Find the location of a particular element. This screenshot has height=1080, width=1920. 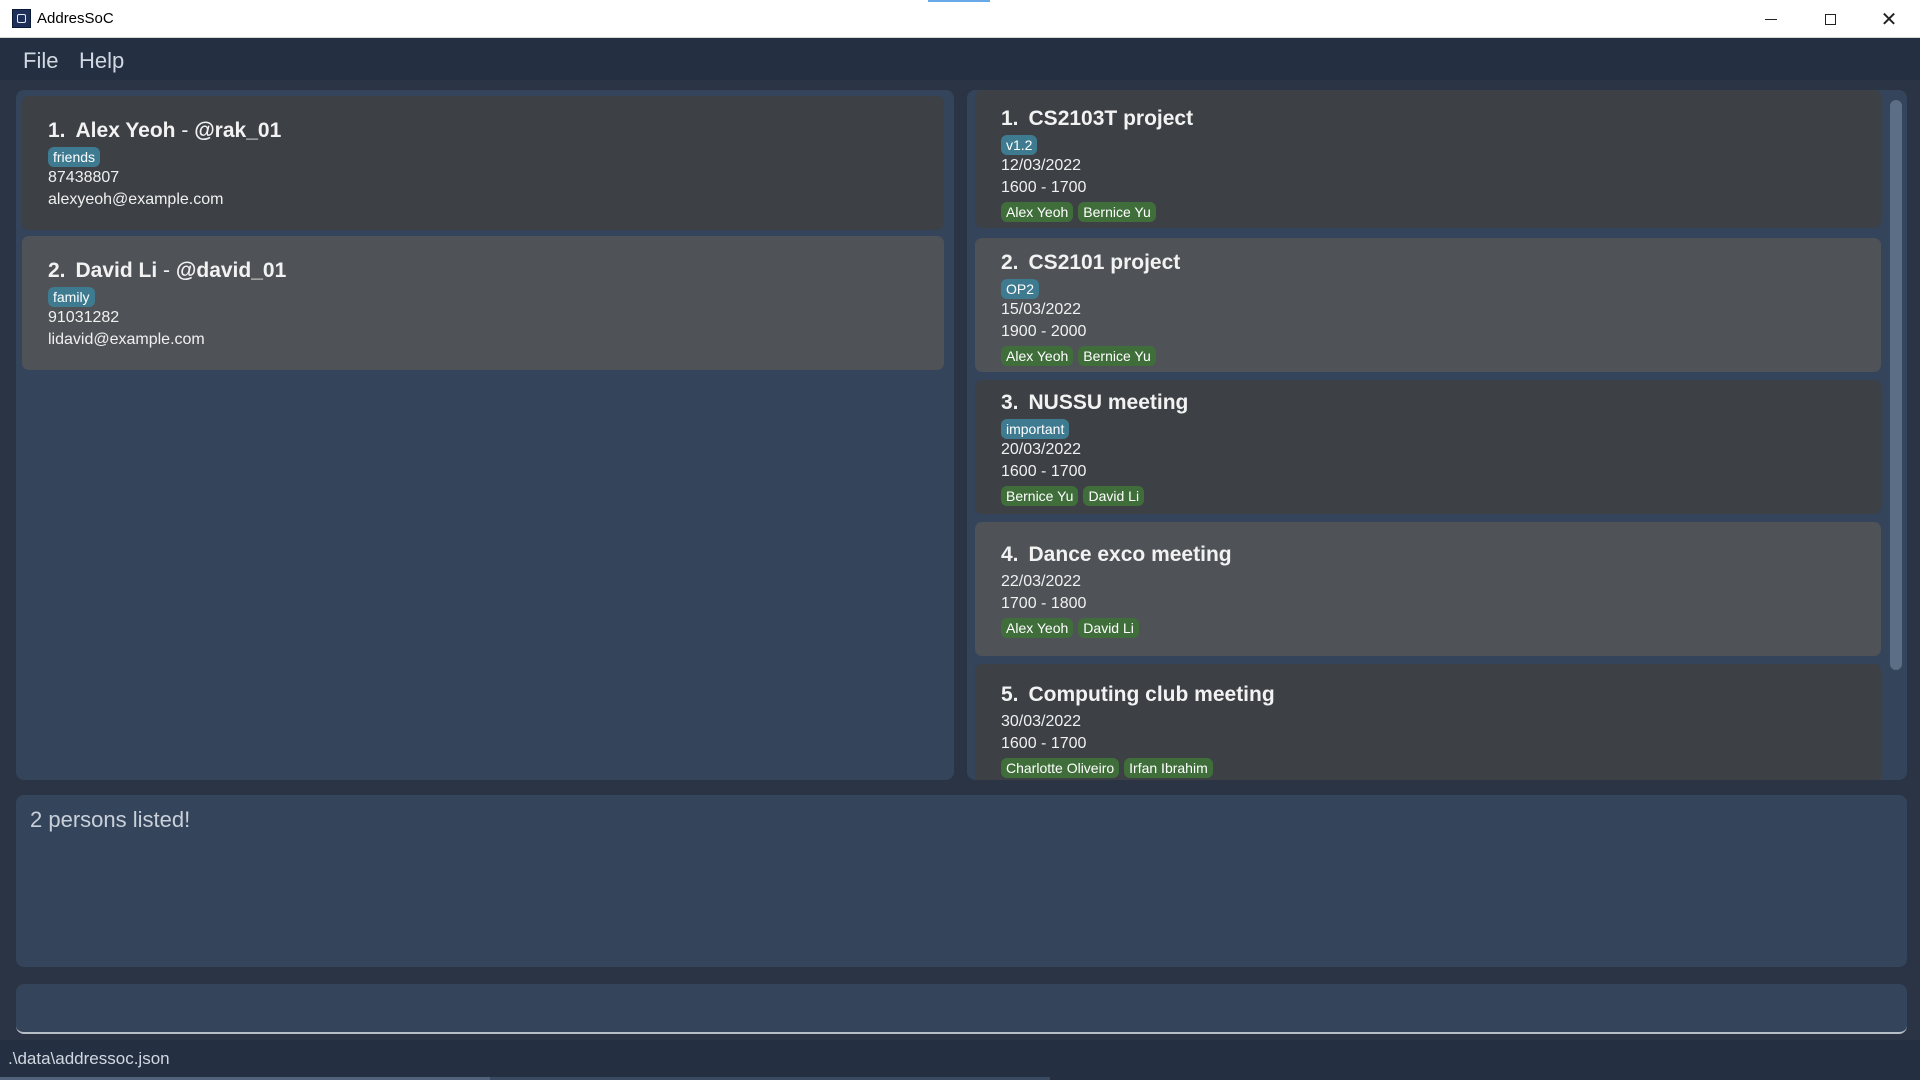

person-index: 2. is located at coordinates (57, 270).